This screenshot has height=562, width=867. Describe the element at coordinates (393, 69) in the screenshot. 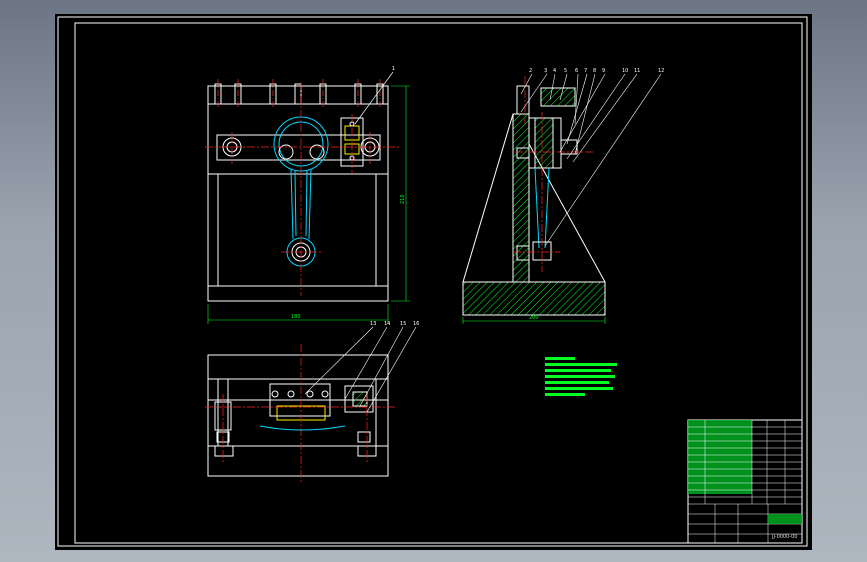

I see `front-view-balloon: 1` at that location.